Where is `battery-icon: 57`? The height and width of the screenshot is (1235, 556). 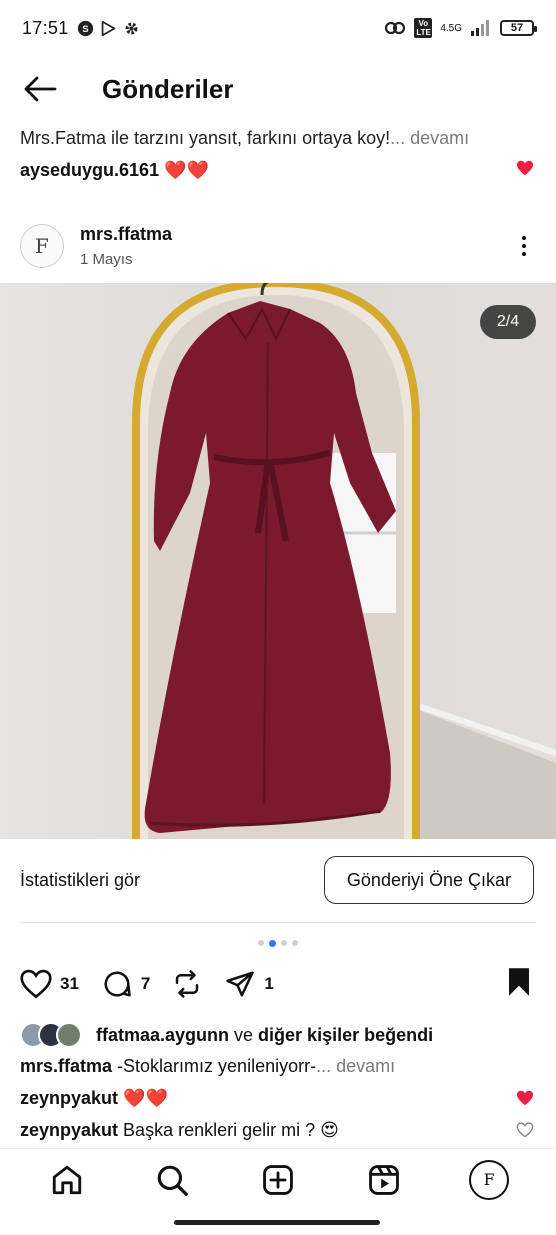 battery-icon: 57 is located at coordinates (518, 28).